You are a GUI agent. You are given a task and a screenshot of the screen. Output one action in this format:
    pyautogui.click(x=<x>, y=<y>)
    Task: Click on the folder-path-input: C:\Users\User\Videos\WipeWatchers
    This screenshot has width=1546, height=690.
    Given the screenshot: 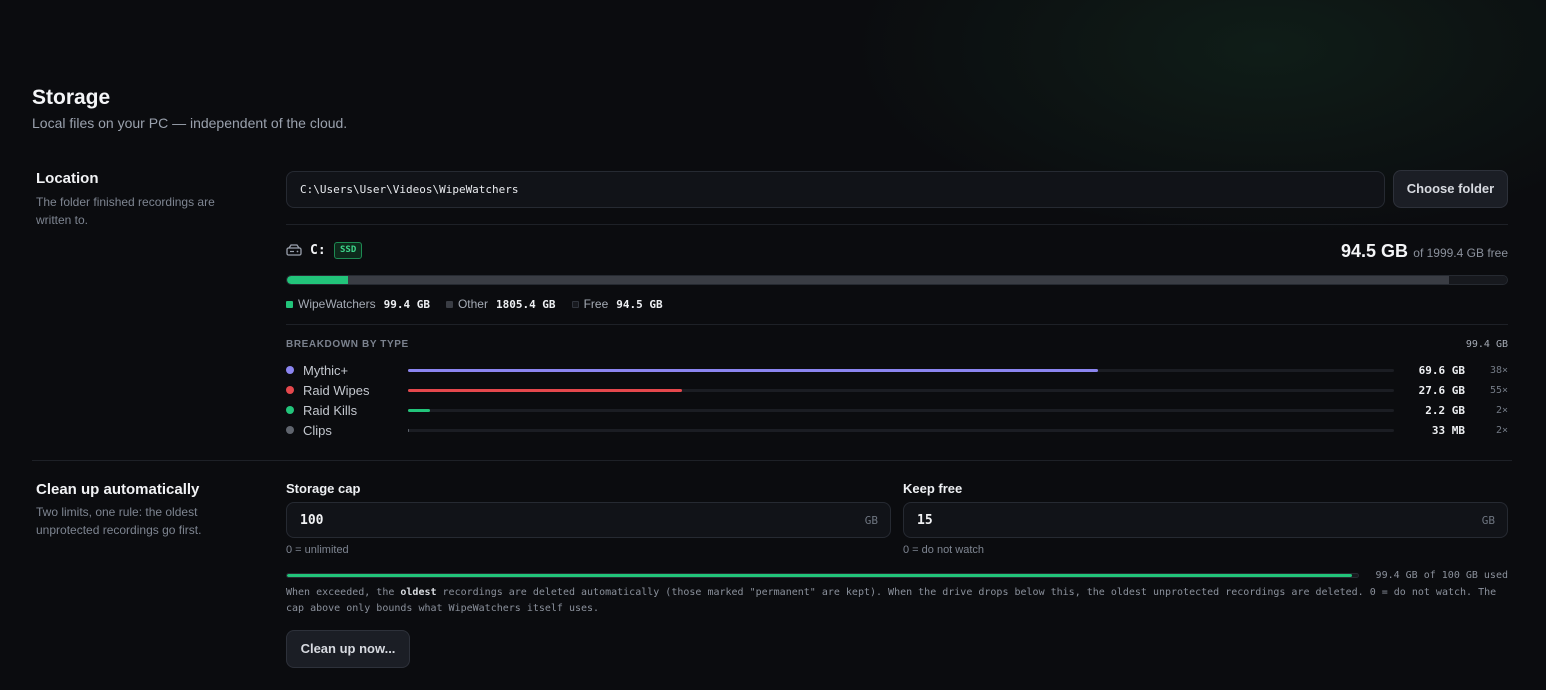 What is the action you would take?
    pyautogui.click(x=835, y=189)
    